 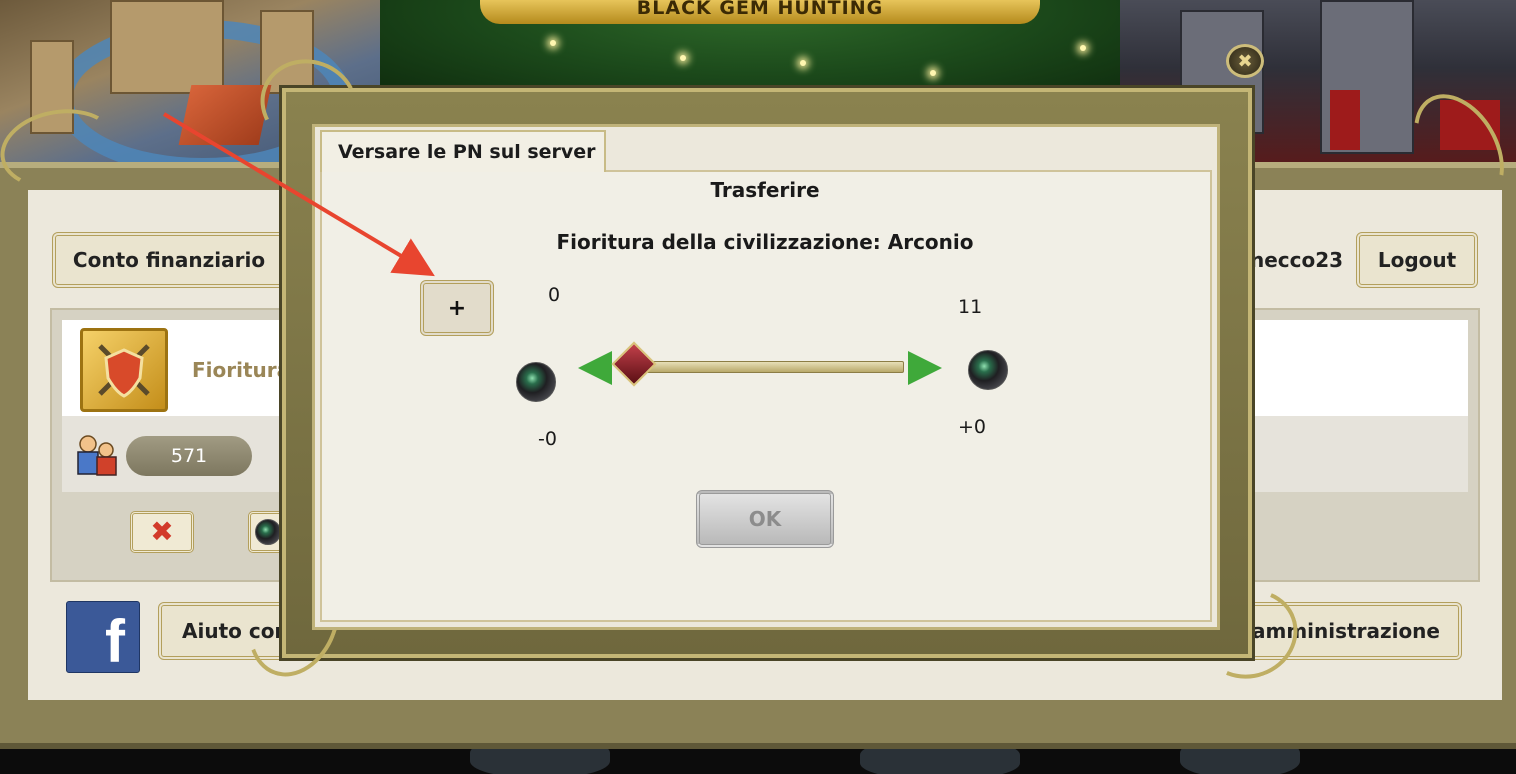 What do you see at coordinates (457, 308) in the screenshot?
I see `plus-button: +` at bounding box center [457, 308].